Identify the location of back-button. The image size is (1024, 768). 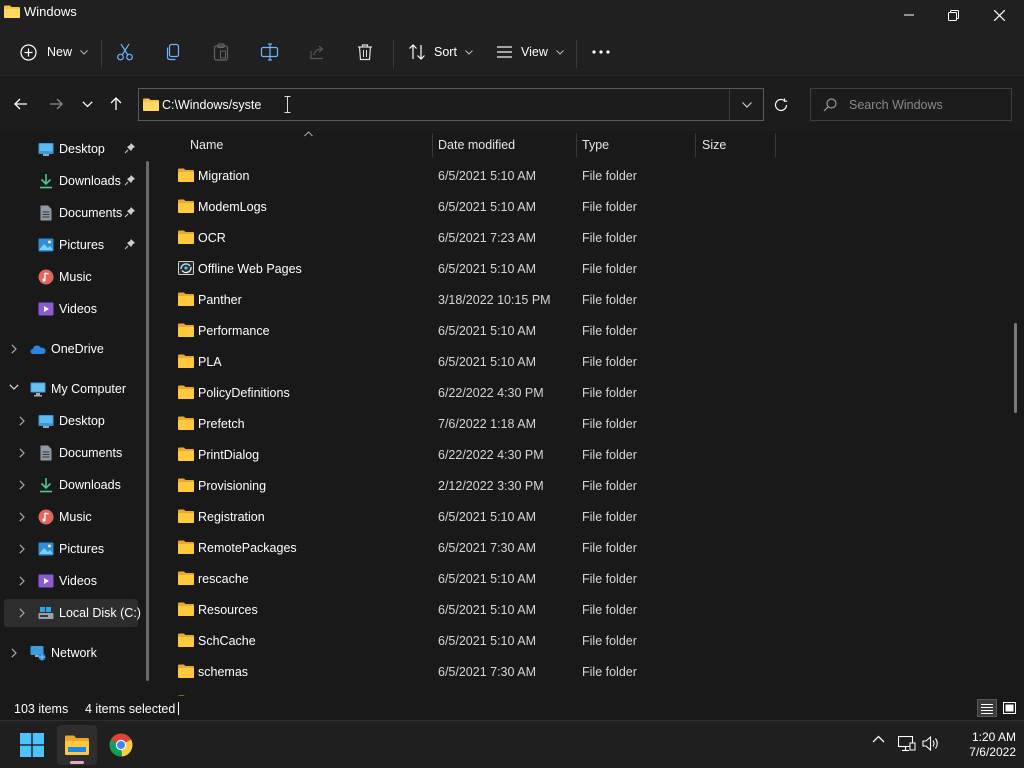
(21, 104).